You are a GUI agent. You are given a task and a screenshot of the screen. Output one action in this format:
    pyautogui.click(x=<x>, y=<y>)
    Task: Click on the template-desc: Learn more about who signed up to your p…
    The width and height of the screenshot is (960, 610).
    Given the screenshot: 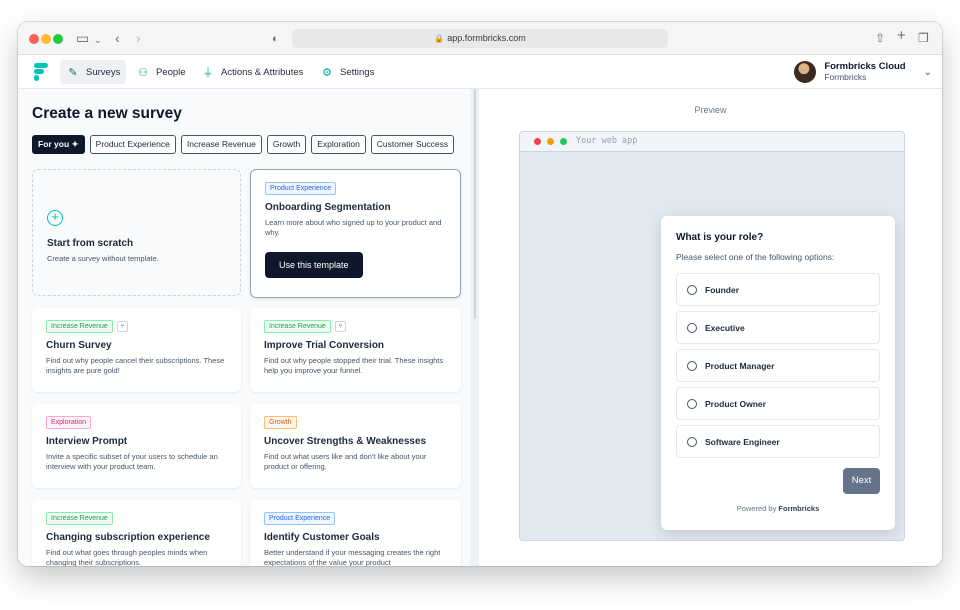 What is the action you would take?
    pyautogui.click(x=353, y=227)
    